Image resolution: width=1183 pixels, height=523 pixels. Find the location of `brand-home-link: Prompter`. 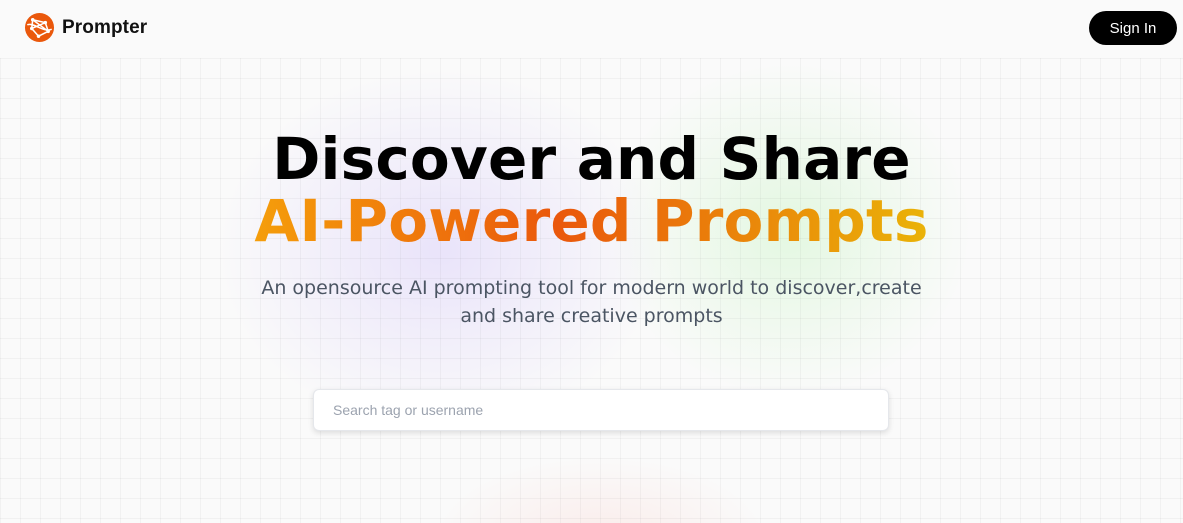

brand-home-link: Prompter is located at coordinates (85, 27).